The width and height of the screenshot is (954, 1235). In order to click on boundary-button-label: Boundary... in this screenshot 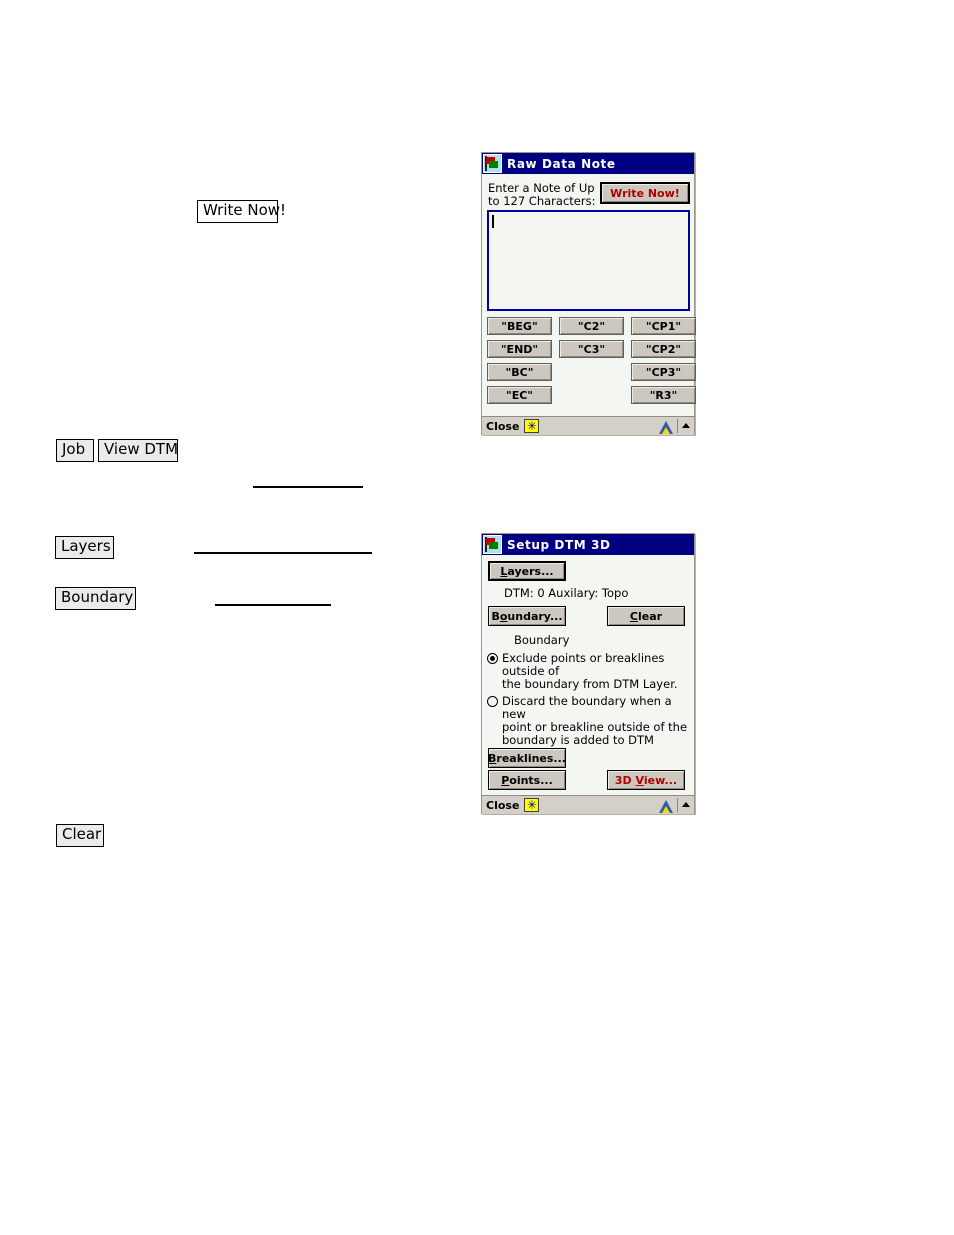, I will do `click(527, 616)`.